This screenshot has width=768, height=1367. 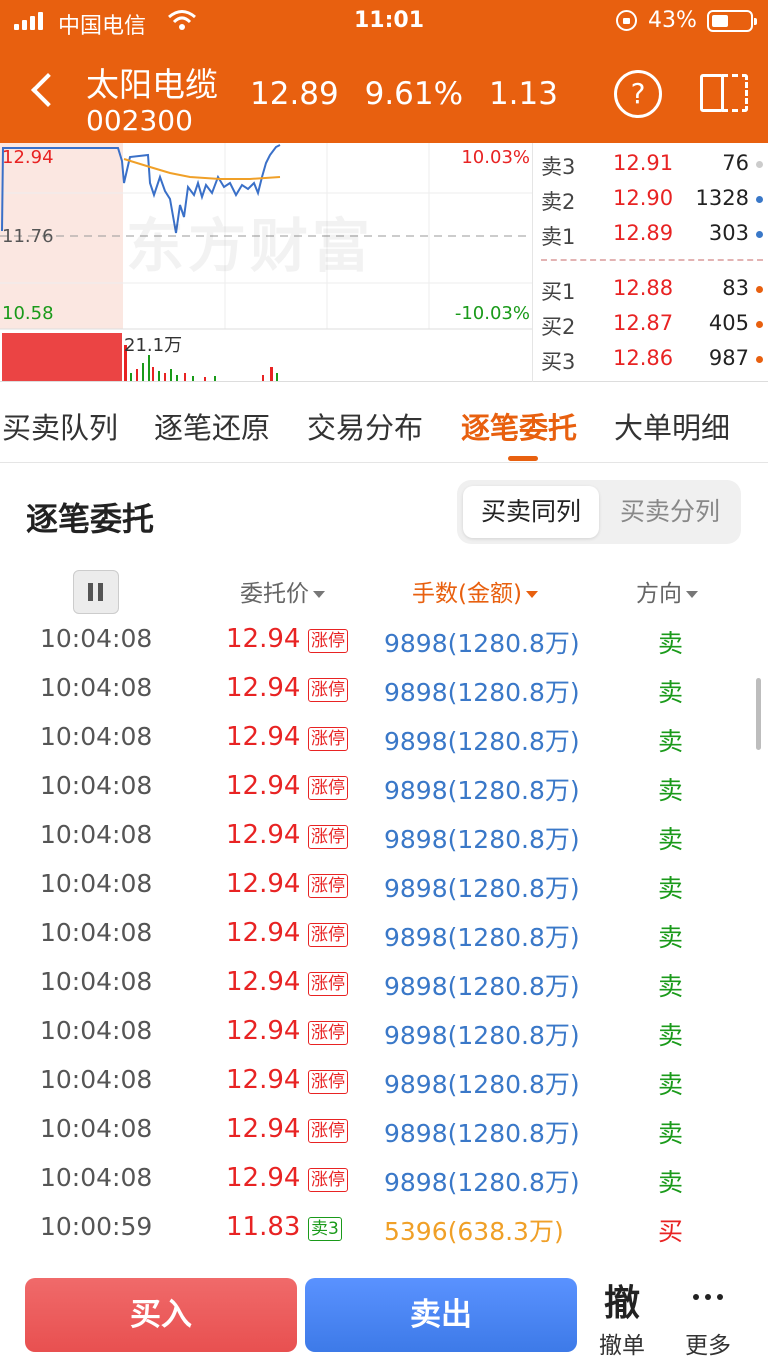 I want to click on column-amount: 手数(金额), so click(x=475, y=591).